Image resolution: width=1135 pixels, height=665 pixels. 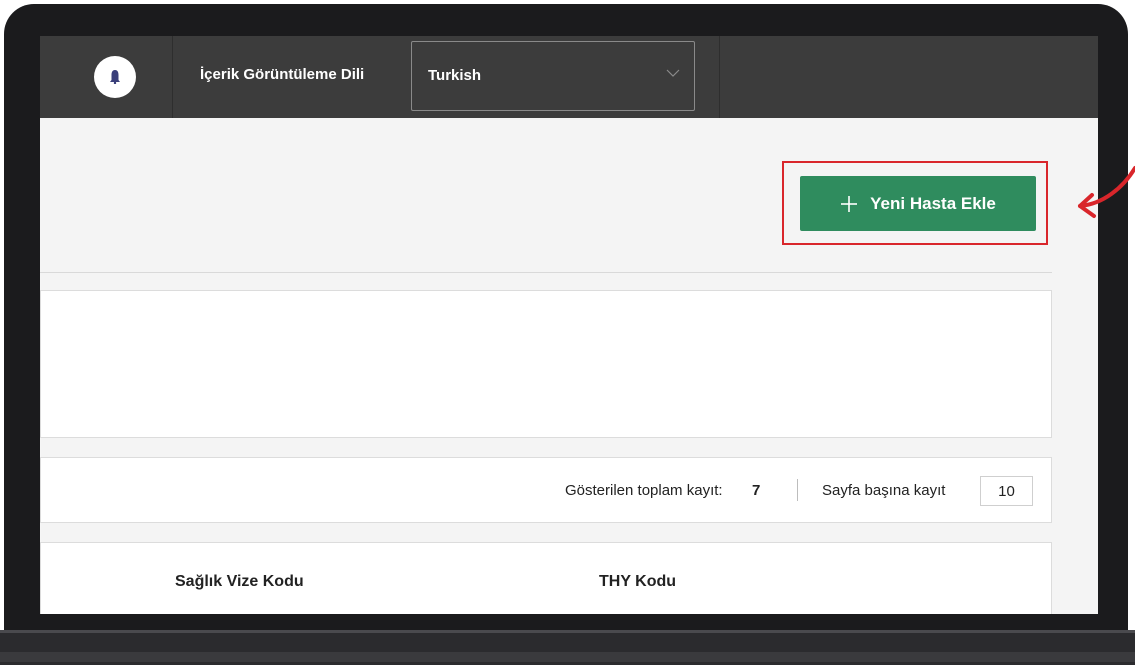 I want to click on pointer-arrow-icon, so click(x=1106, y=192).